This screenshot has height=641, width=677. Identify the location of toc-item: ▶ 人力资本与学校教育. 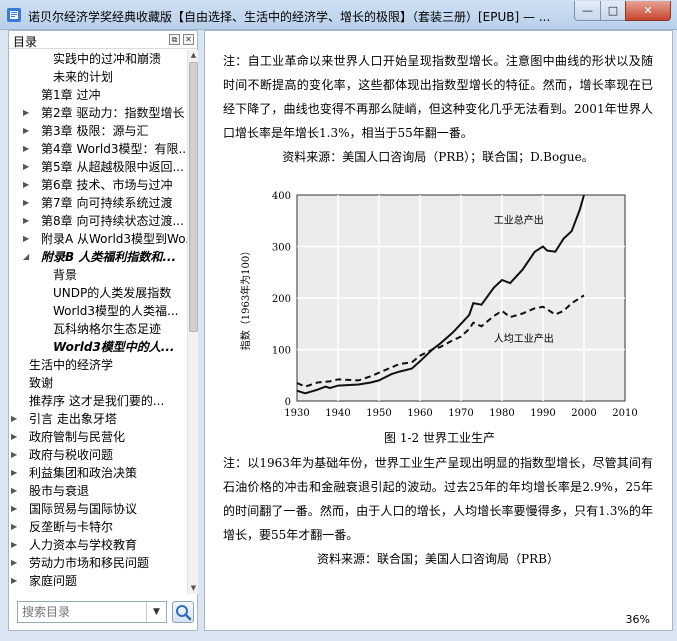
(98, 545).